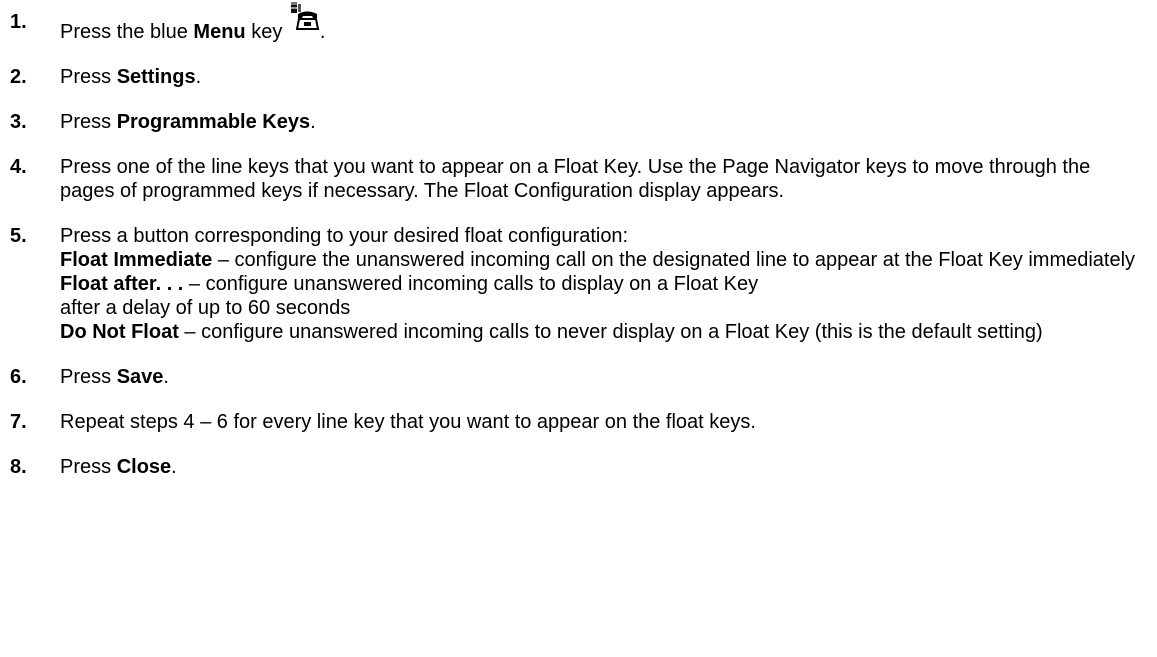 Image resolution: width=1157 pixels, height=657 pixels. What do you see at coordinates (119, 332) in the screenshot?
I see `option-label: Do Not Float` at bounding box center [119, 332].